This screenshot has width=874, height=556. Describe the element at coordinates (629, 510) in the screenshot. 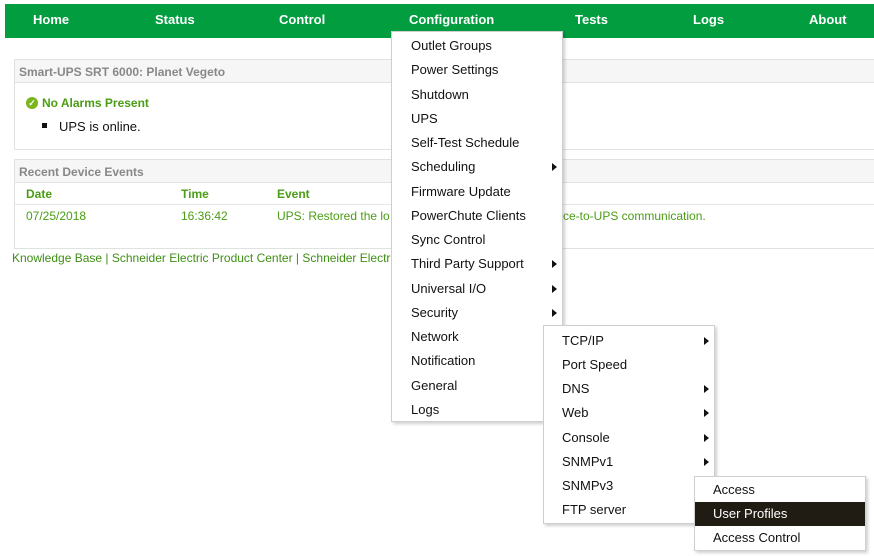

I see `submenu-item-ftp-server: FTP server` at that location.